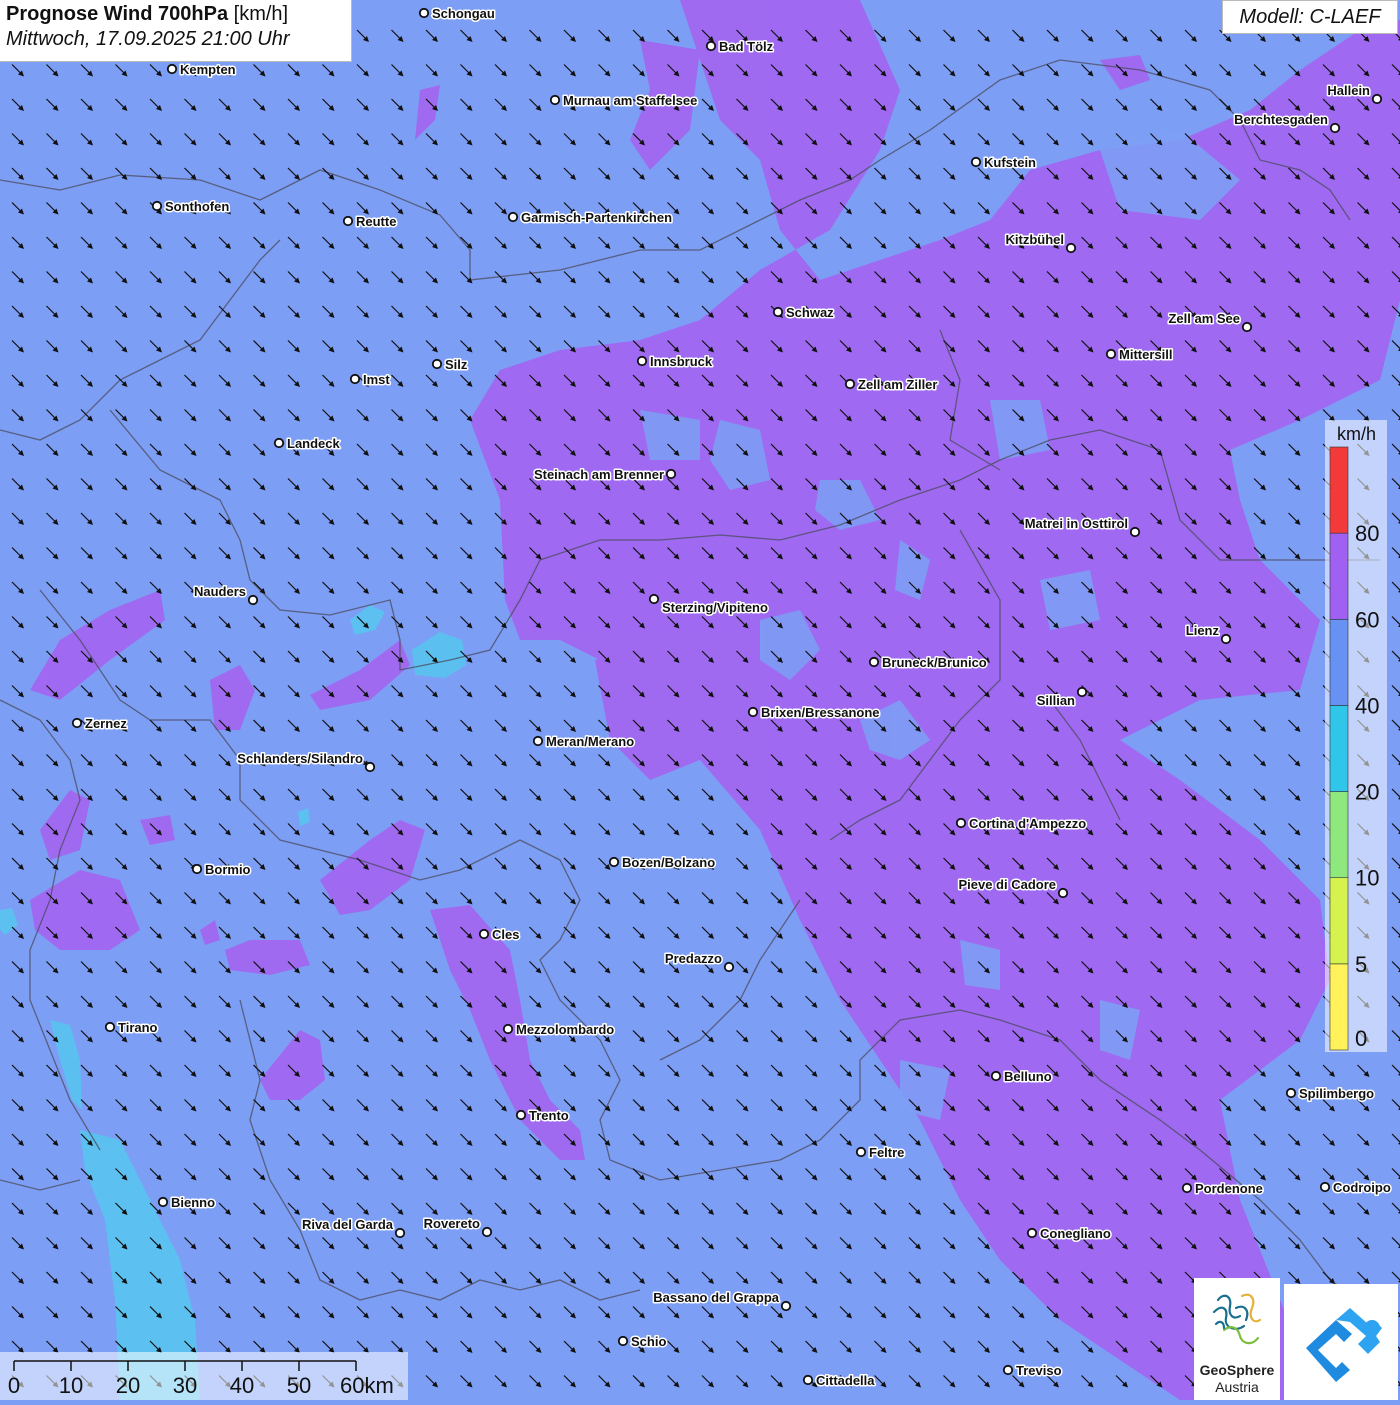 Image resolution: width=1400 pixels, height=1405 pixels. What do you see at coordinates (1222, 1189) in the screenshot?
I see `city-marker: Pordenone` at bounding box center [1222, 1189].